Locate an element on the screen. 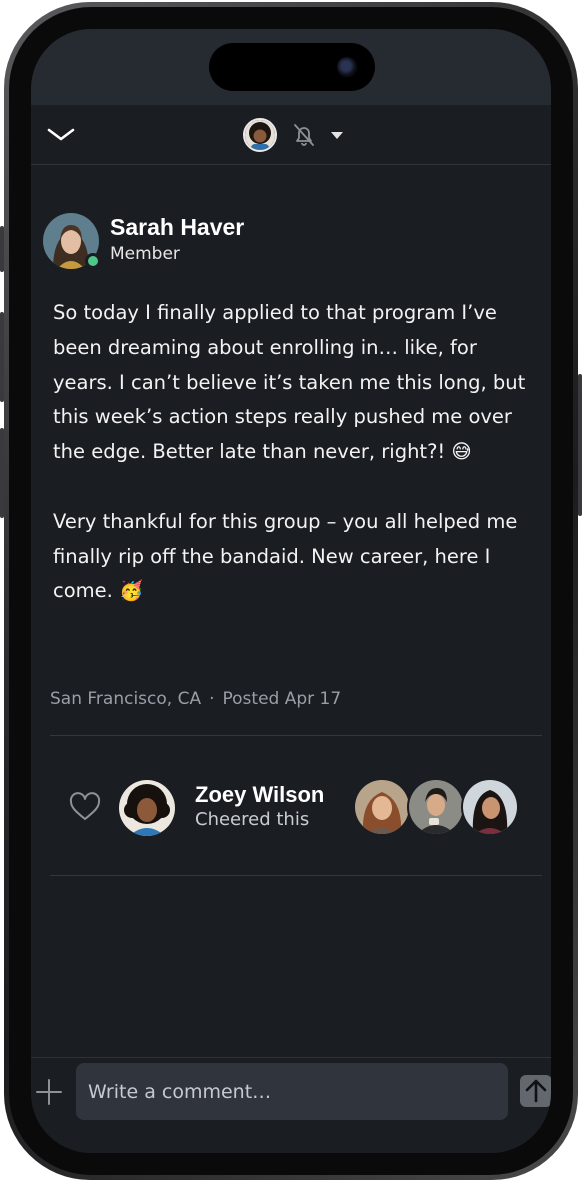 The image size is (582, 1182). power-button is located at coordinates (580, 445).